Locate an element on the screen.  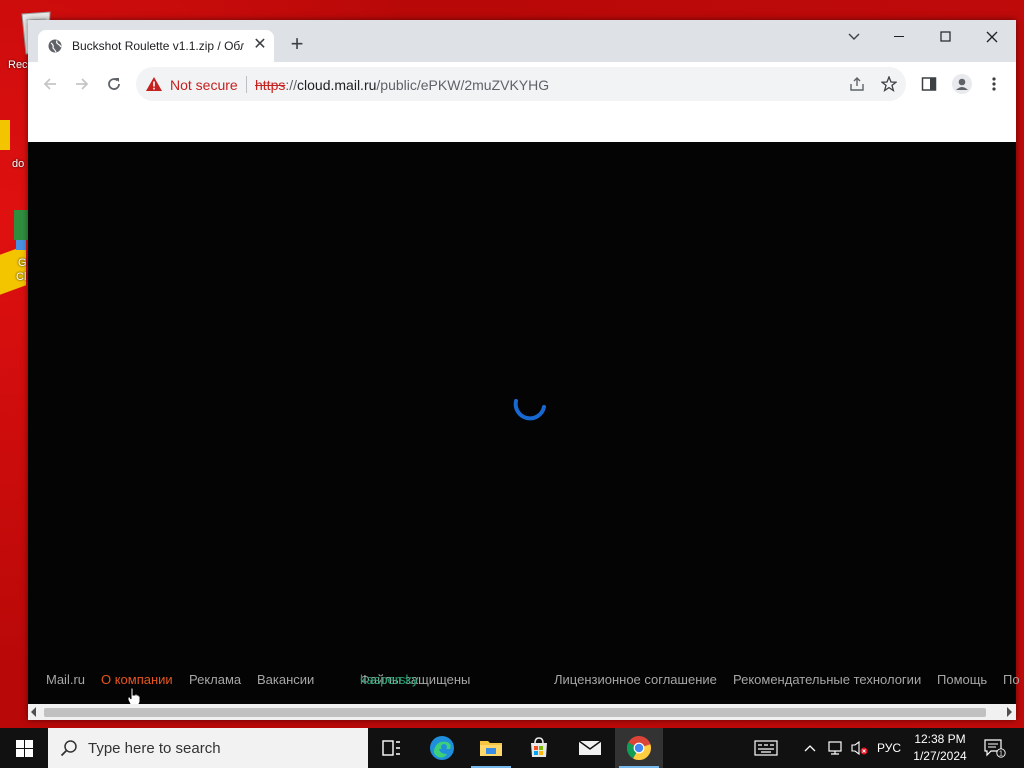
store-taskbar-button is located at coordinates (539, 748).